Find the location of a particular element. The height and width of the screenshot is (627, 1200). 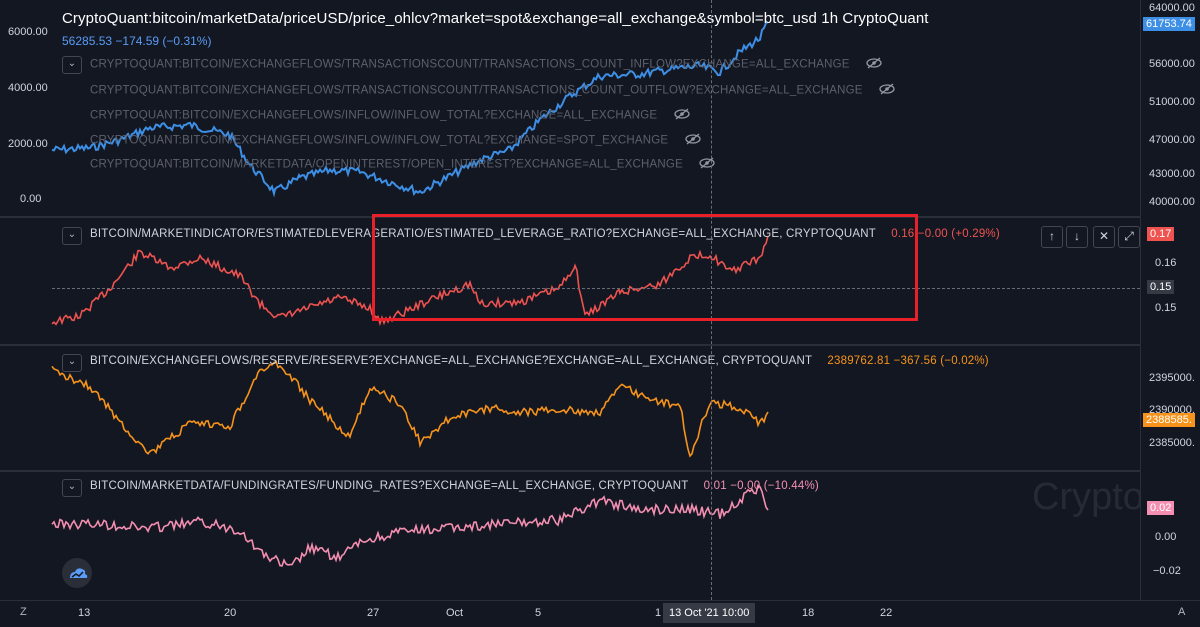

tradingview-logo-button is located at coordinates (77, 573).